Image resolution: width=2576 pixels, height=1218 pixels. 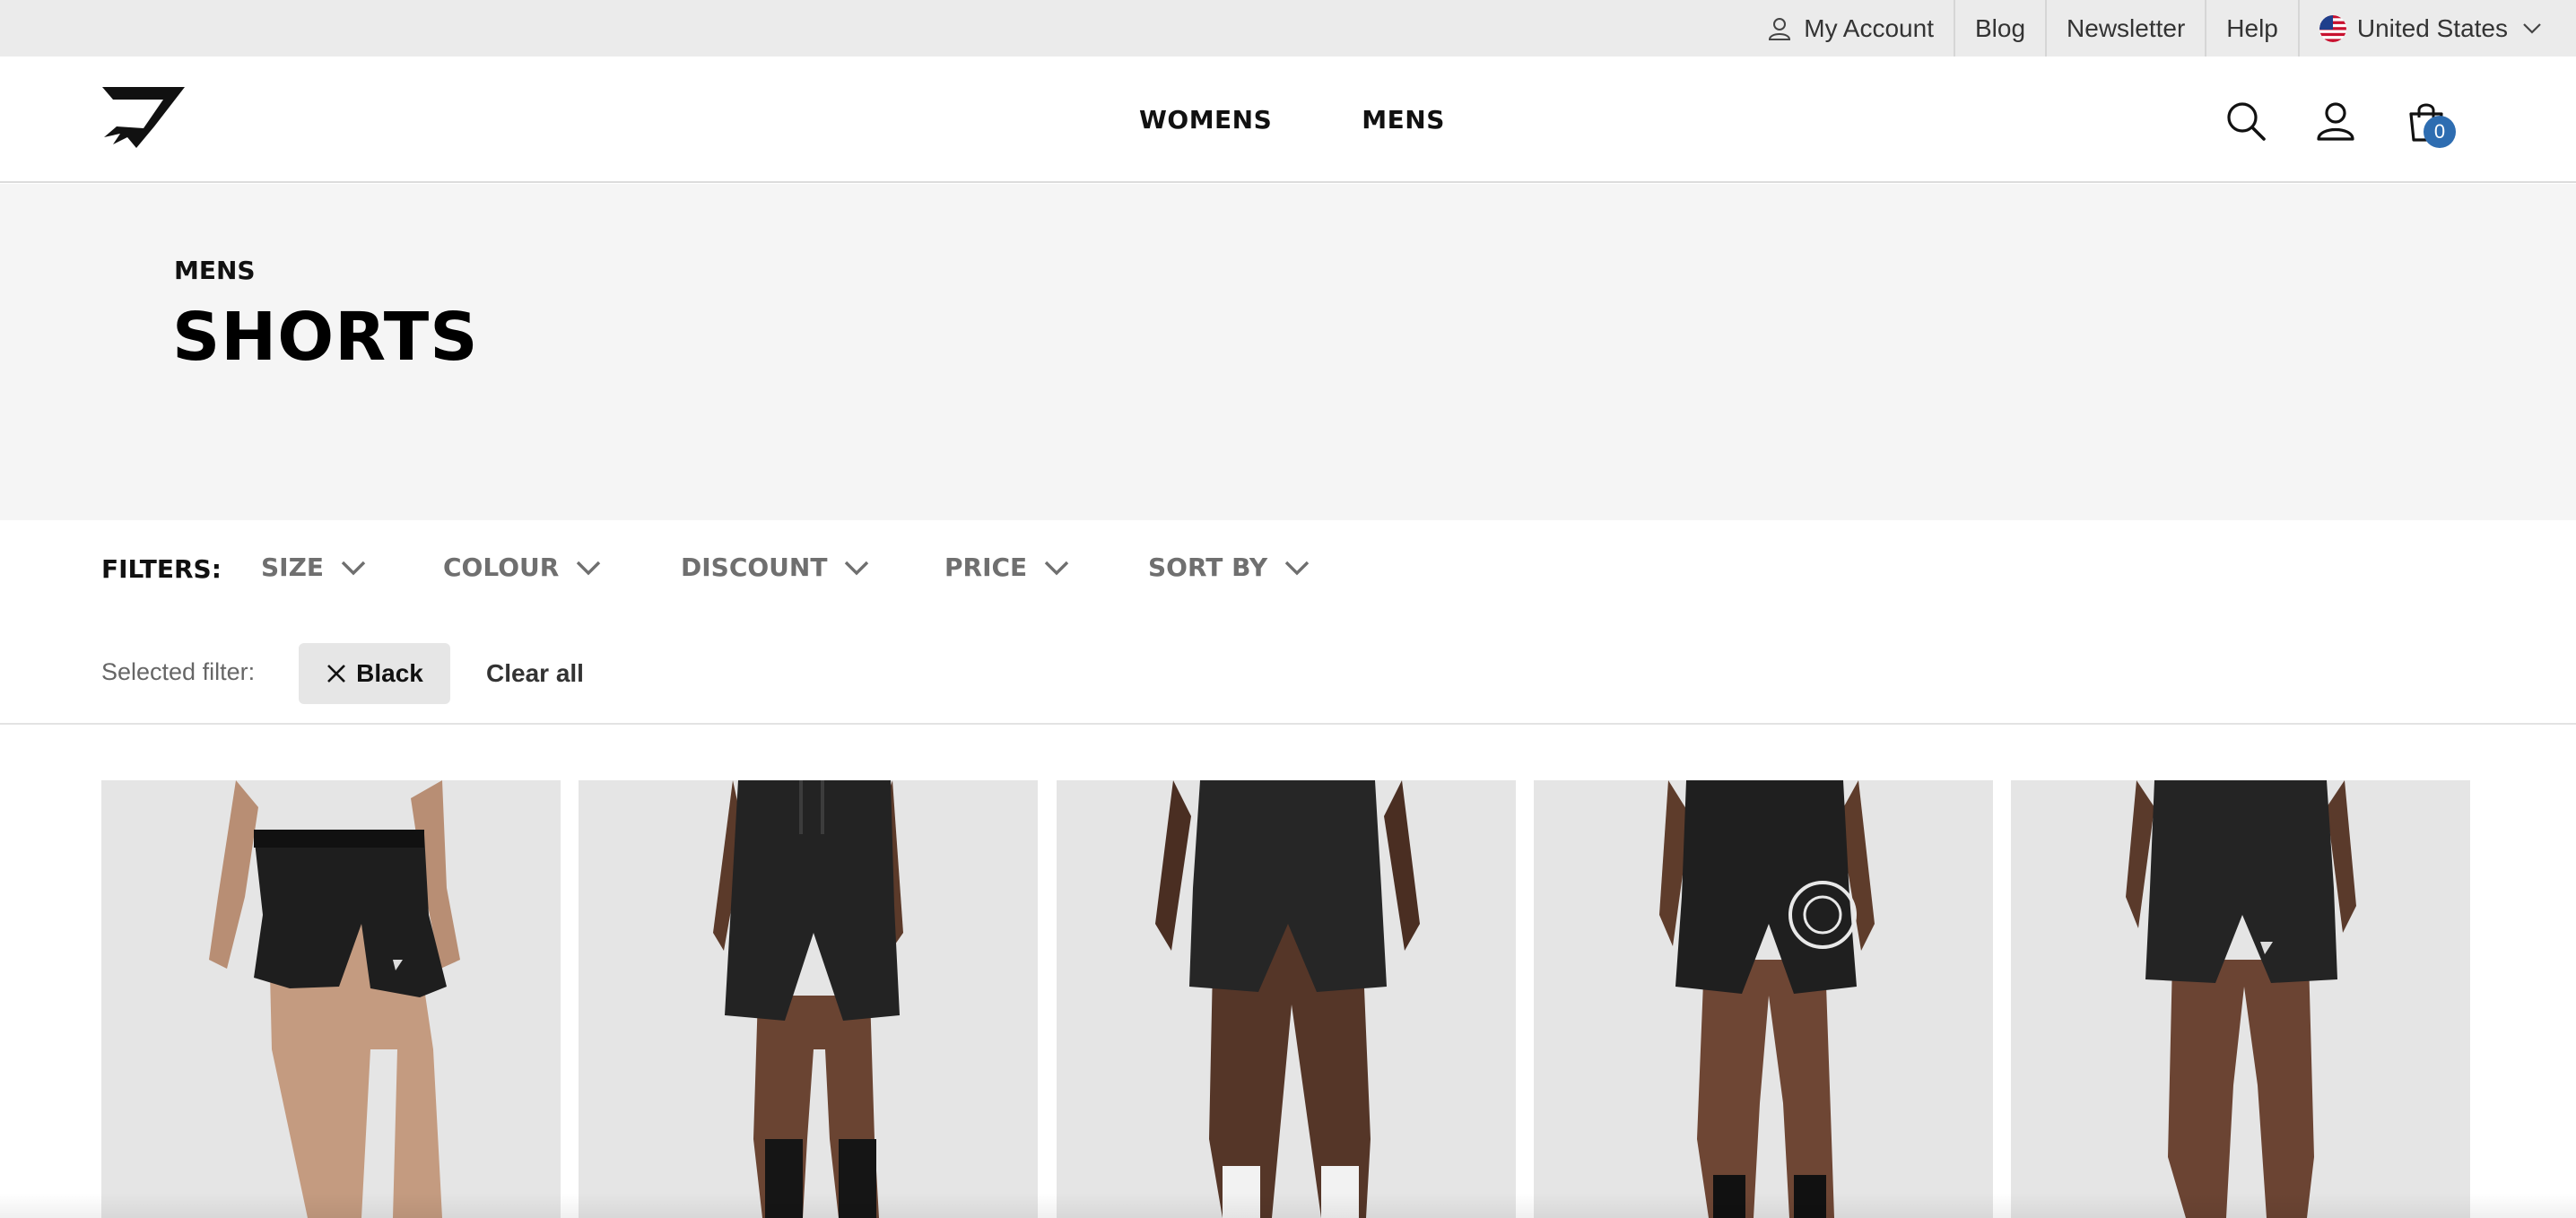 I want to click on filter-chip-black: Black, so click(x=374, y=674).